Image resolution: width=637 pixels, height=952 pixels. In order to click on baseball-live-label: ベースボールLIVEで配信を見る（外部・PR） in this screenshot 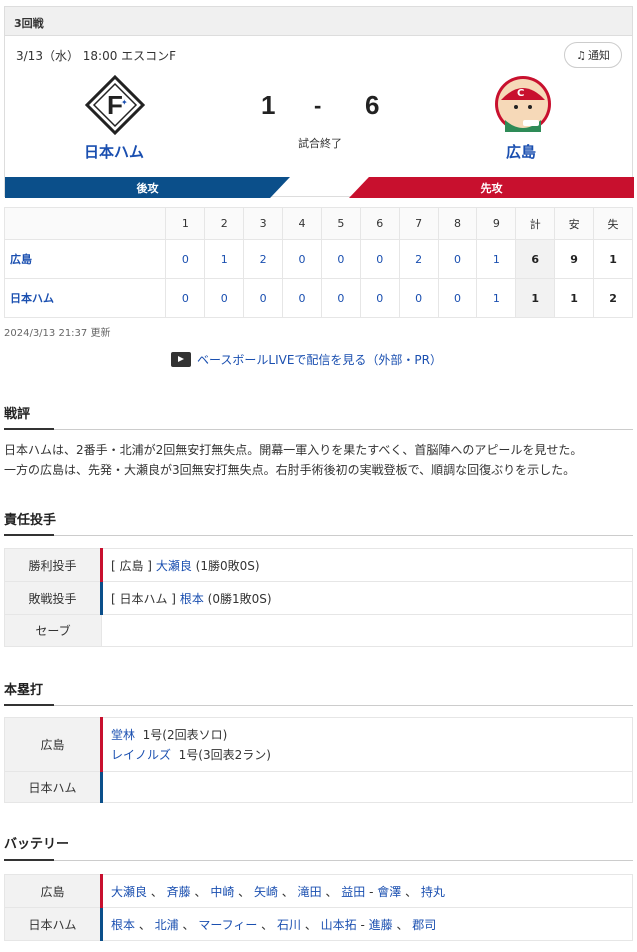, I will do `click(319, 360)`.